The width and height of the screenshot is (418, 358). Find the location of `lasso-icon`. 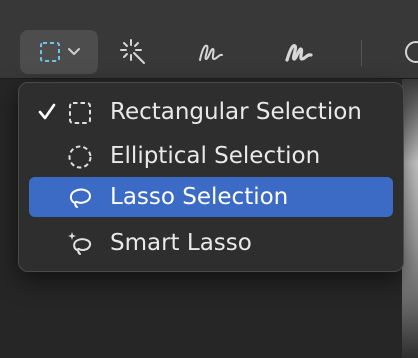

lasso-icon is located at coordinates (80, 198).